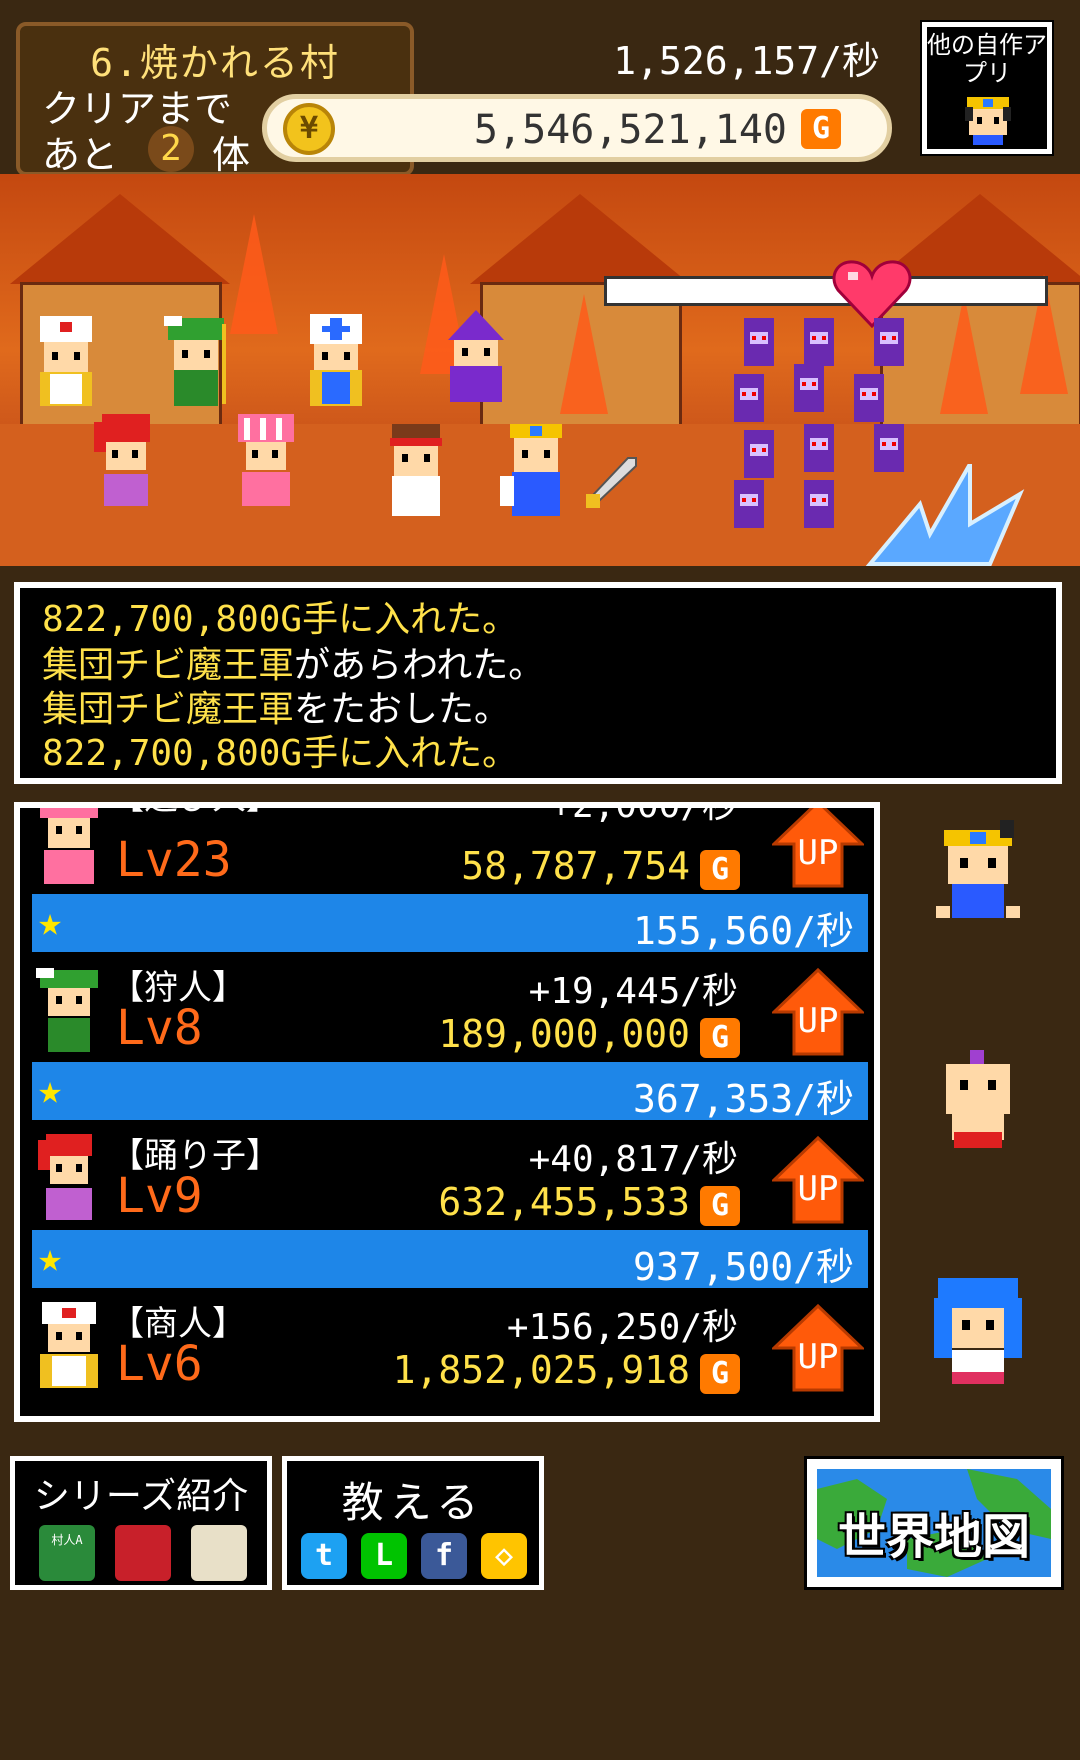 This screenshot has height=1760, width=1080. I want to click on member-upgrade-cost: 1,852,025,918, so click(541, 1370).